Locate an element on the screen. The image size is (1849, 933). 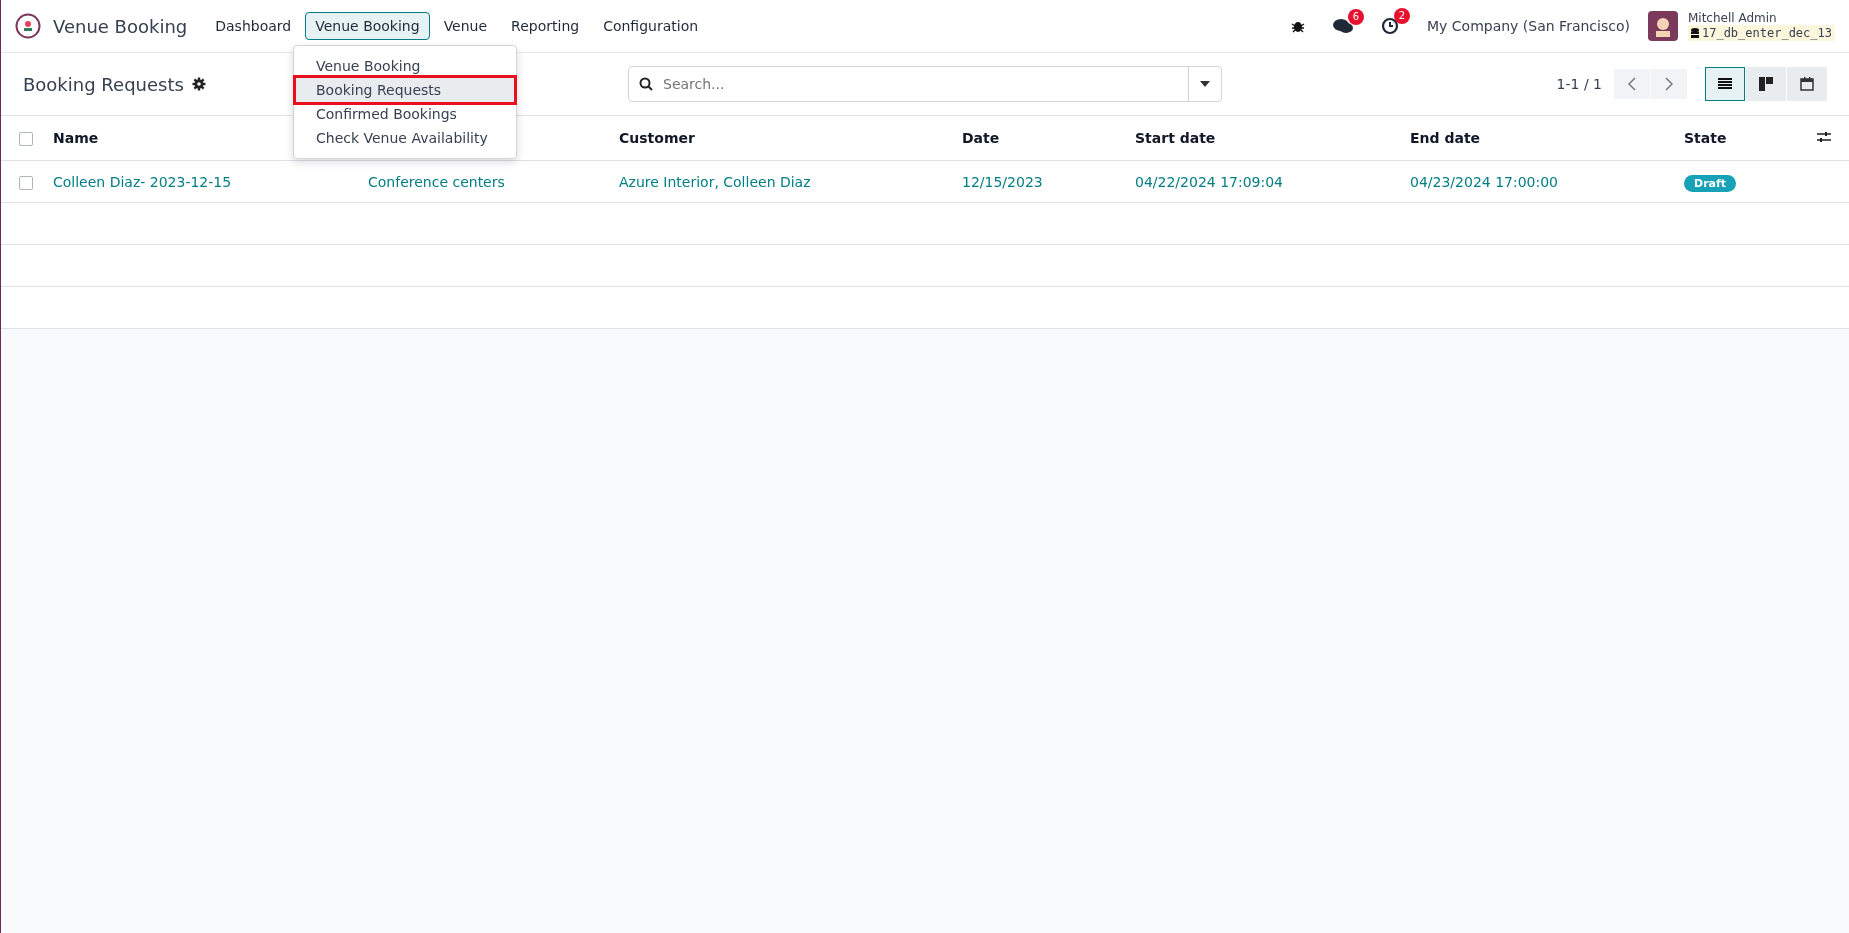
state-badge: Draft is located at coordinates (1710, 183).